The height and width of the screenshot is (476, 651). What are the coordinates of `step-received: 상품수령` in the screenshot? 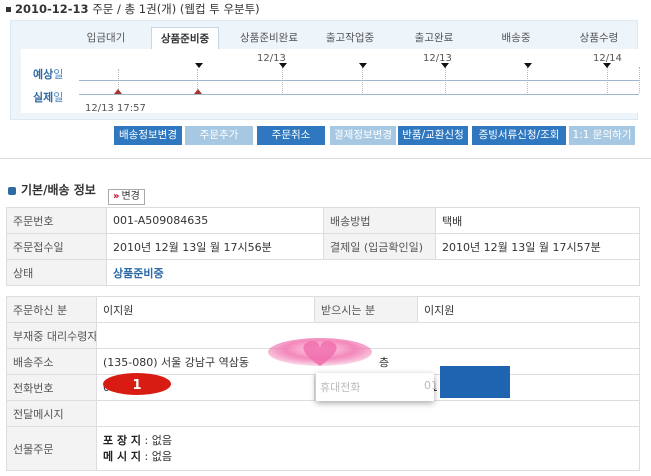 It's located at (599, 38).